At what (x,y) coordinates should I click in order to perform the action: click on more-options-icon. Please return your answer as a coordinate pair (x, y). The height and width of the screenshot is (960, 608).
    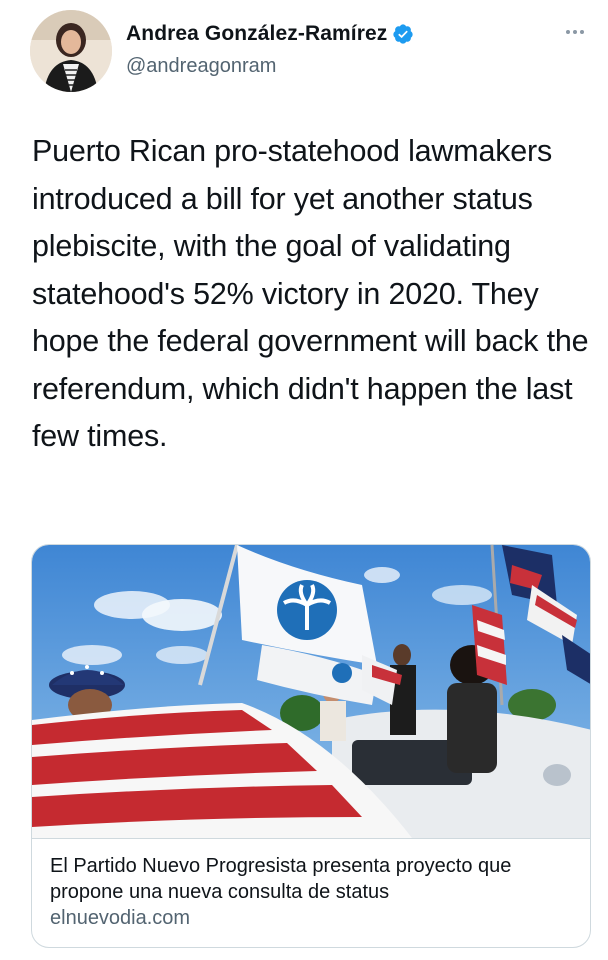
    Looking at the image, I should click on (578, 32).